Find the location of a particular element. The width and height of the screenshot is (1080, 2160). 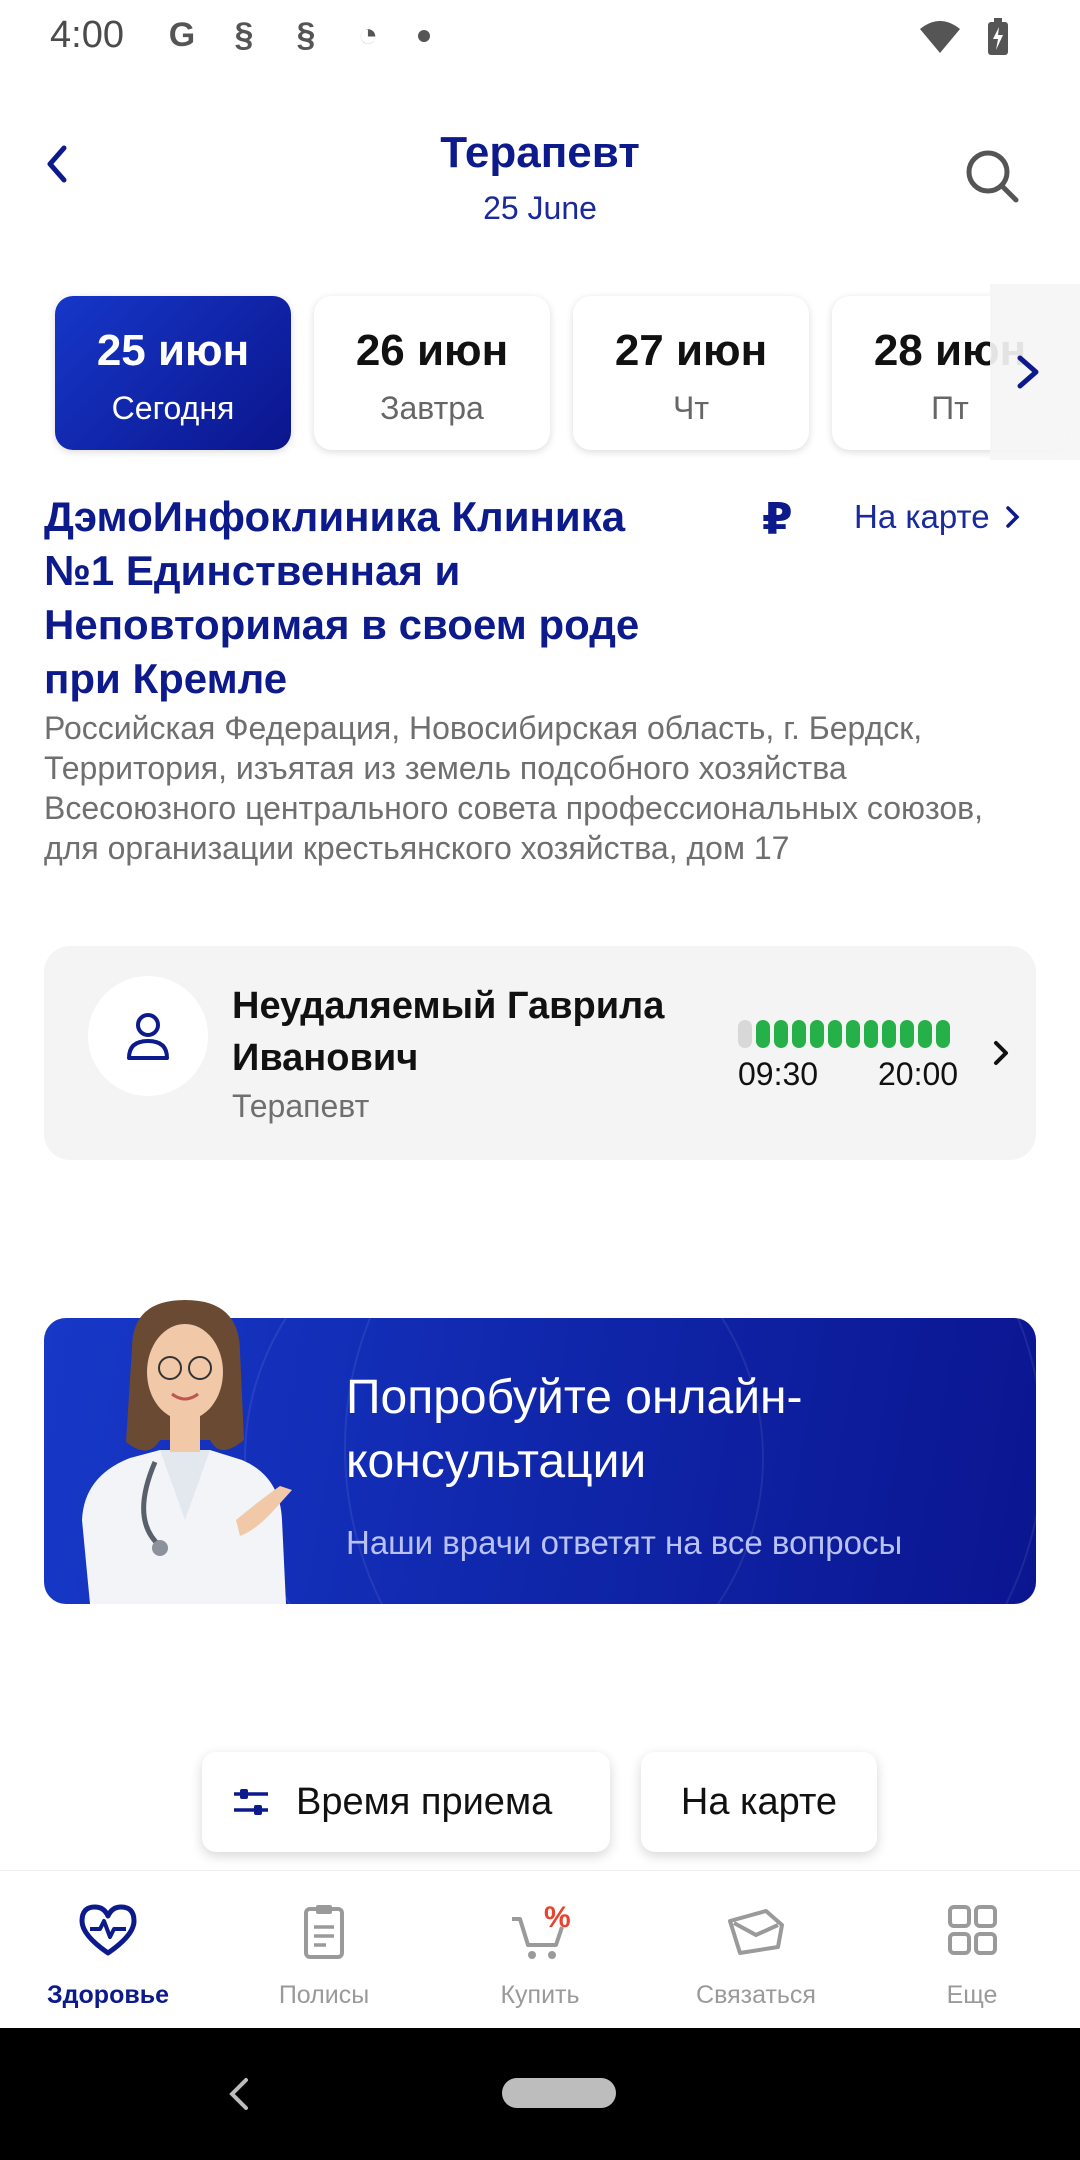

app-icon: ◔ is located at coordinates (368, 35).